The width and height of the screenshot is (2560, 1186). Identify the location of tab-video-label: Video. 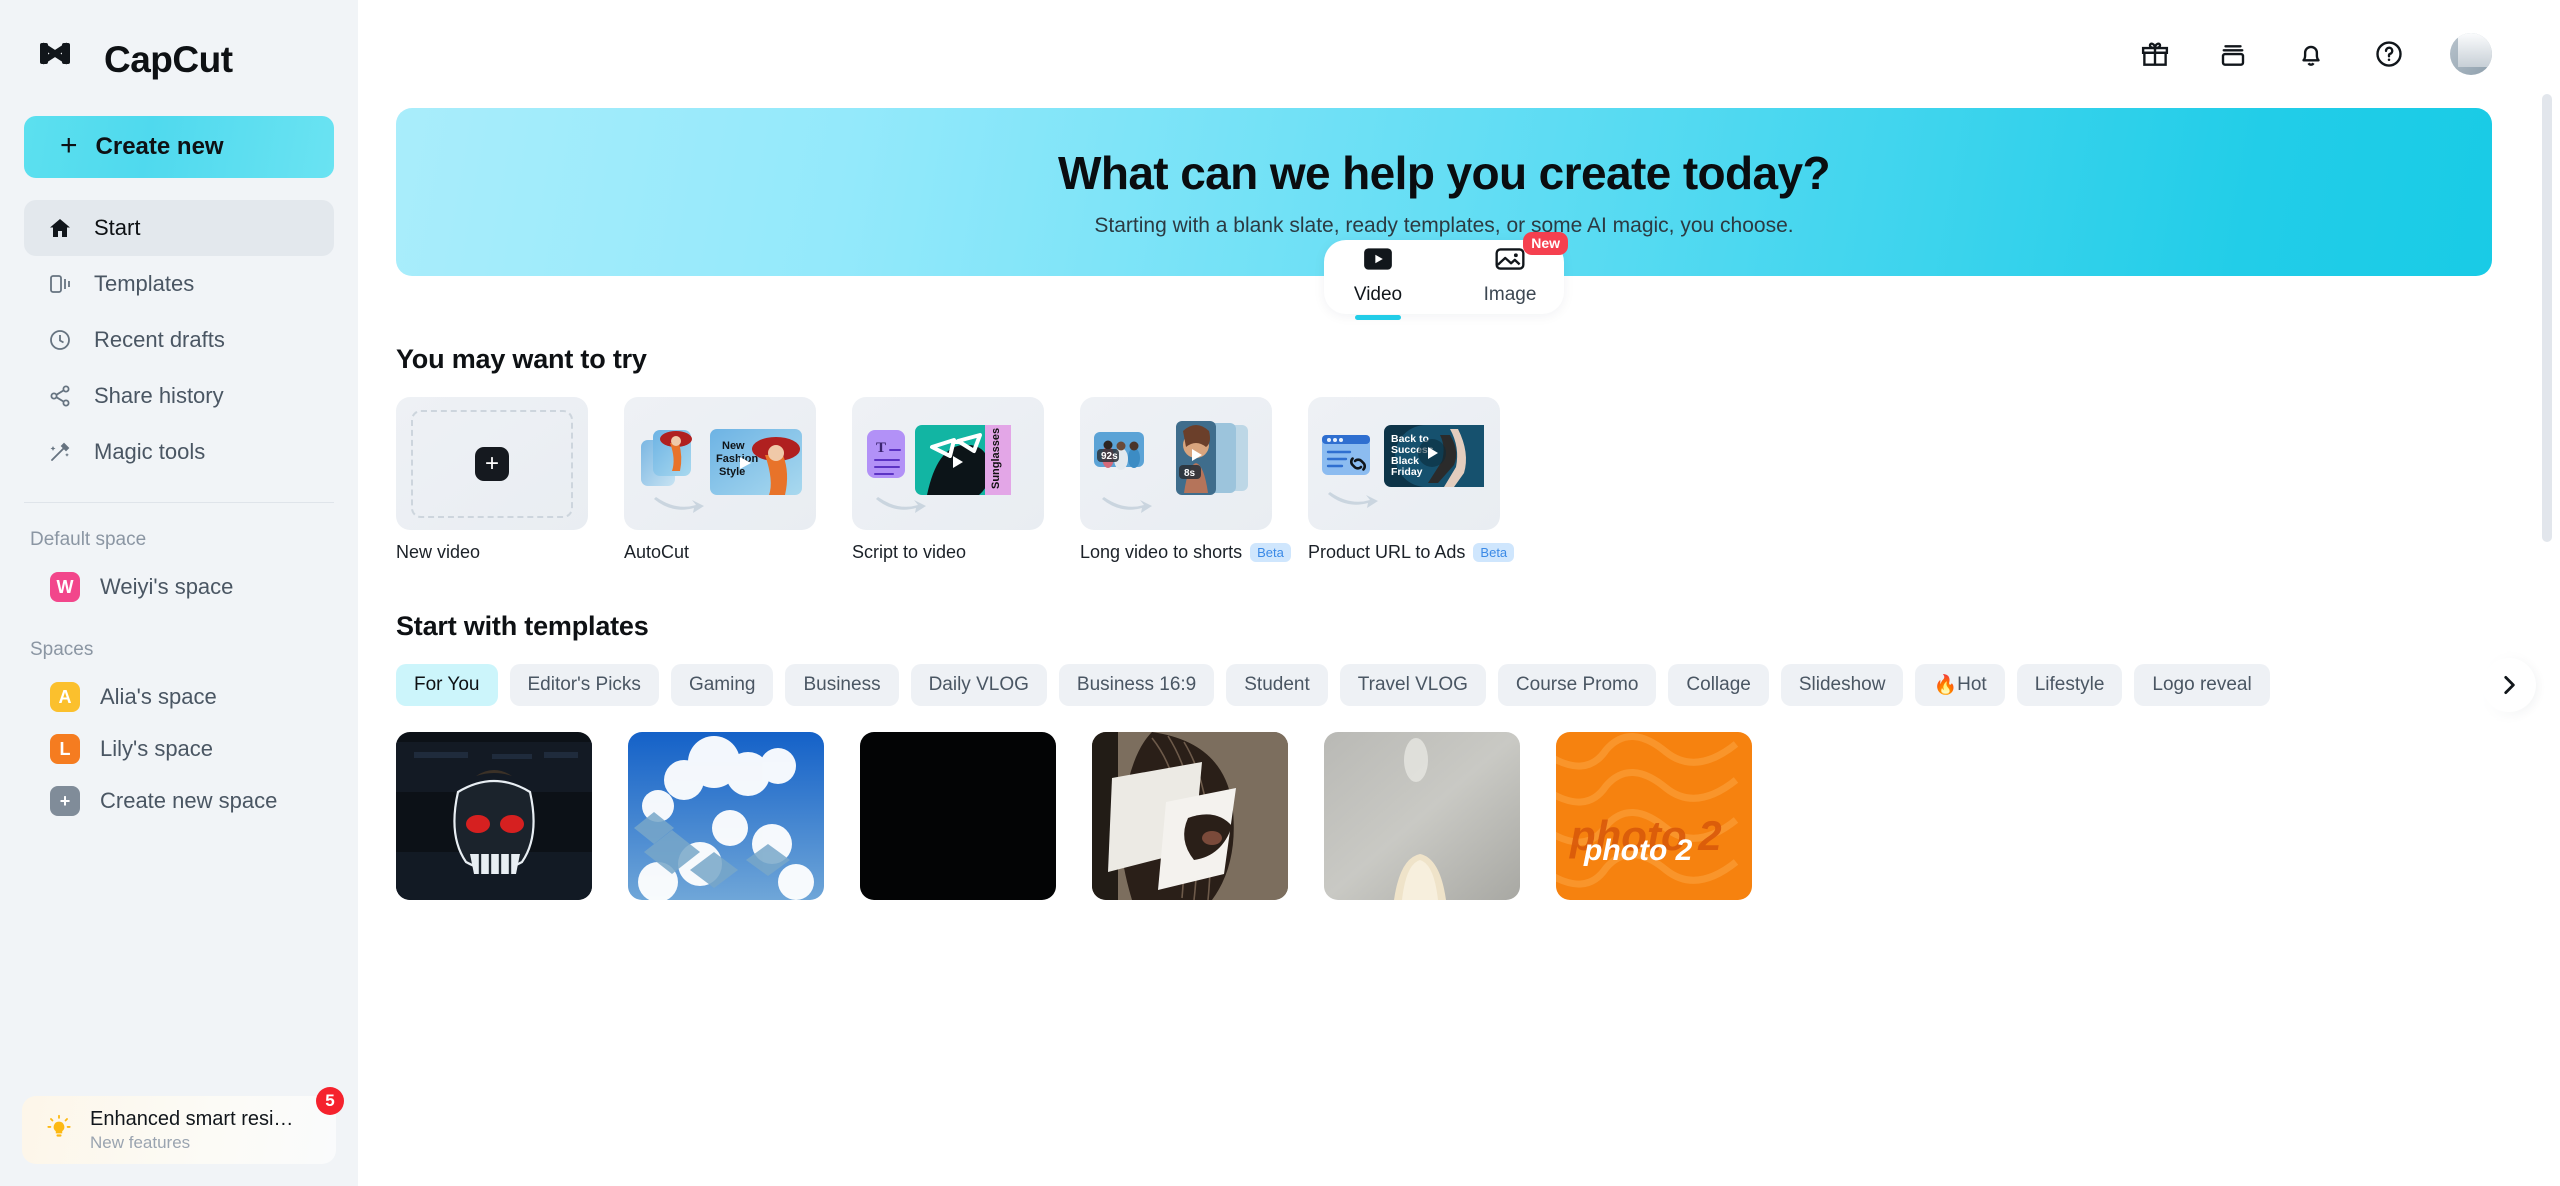
(1378, 294).